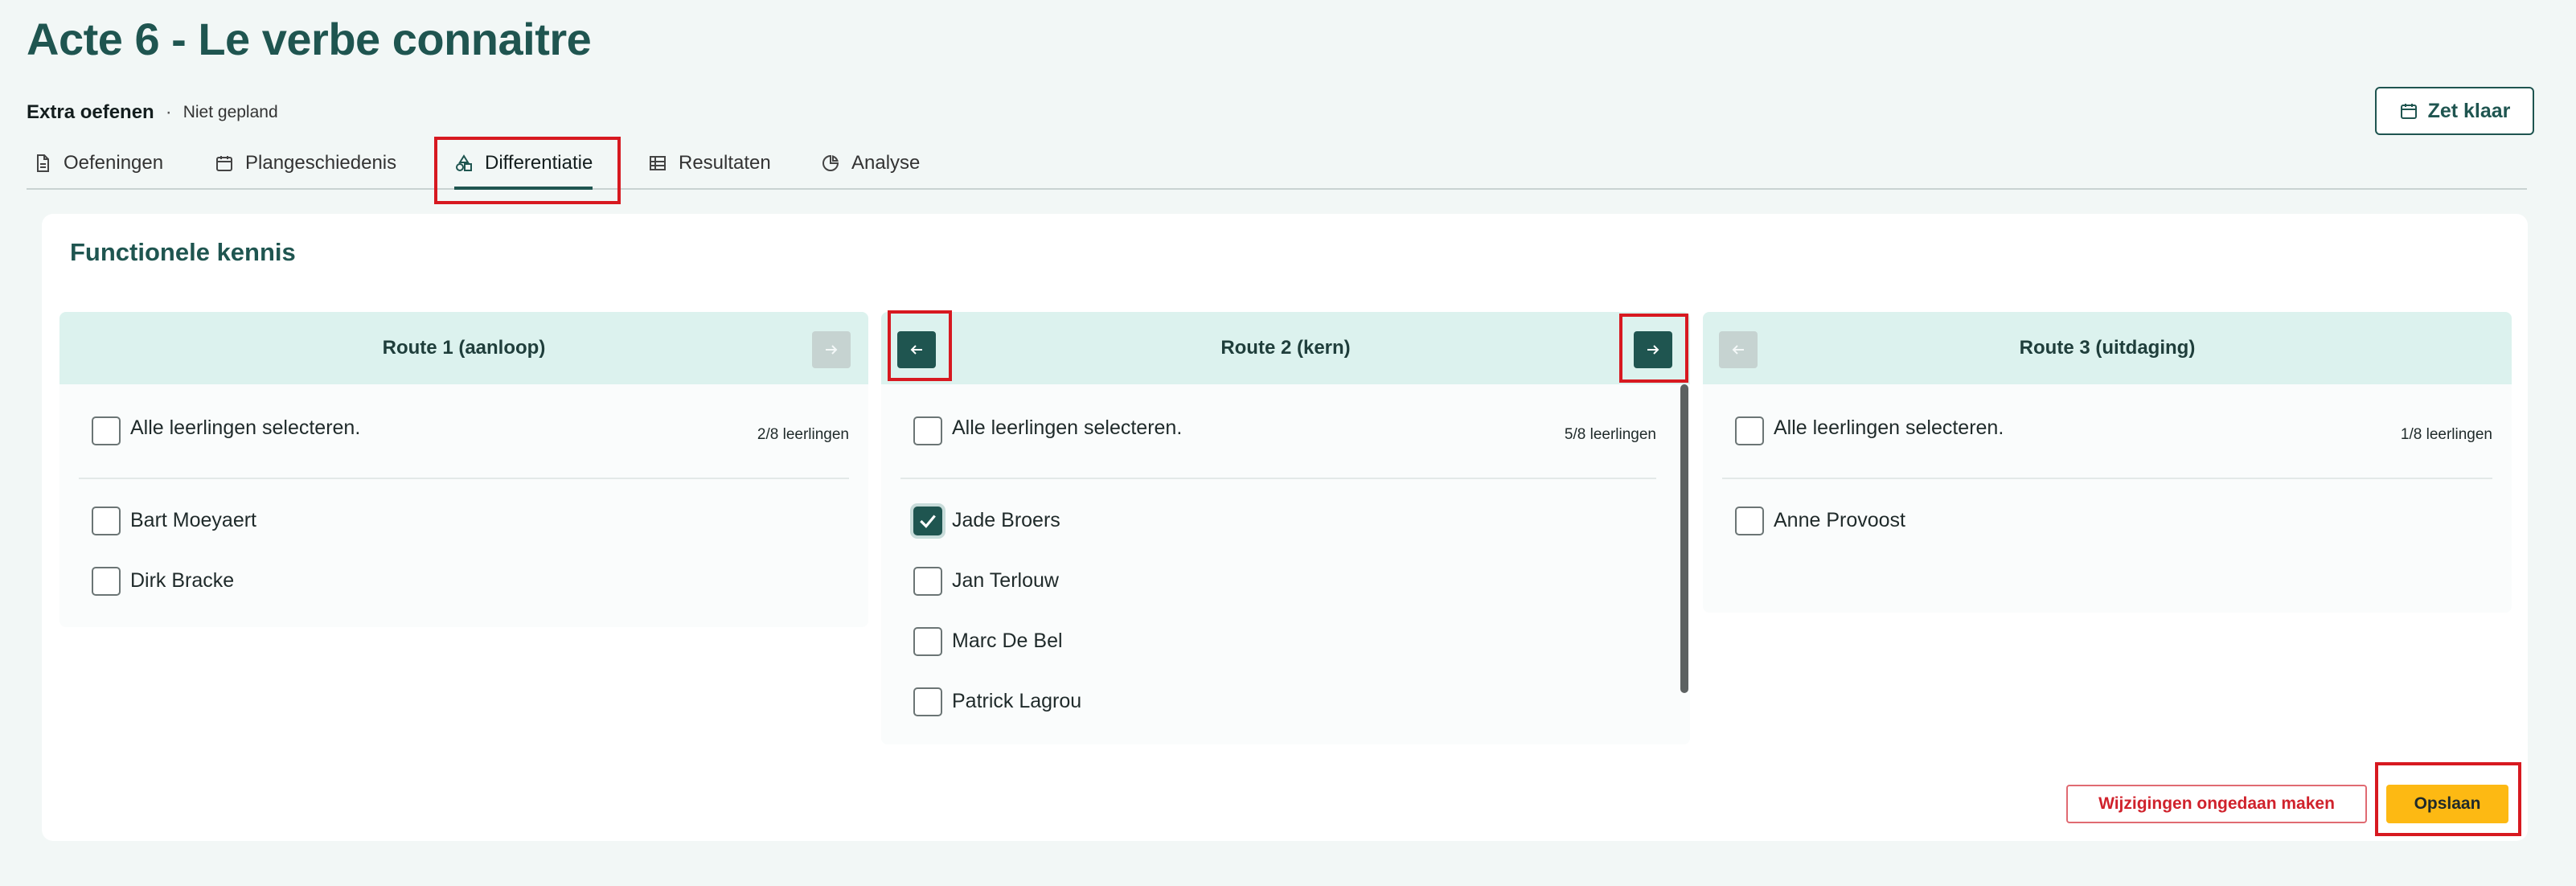 The height and width of the screenshot is (886, 2576). I want to click on subtitle: Extra oefenen · Niet gepland, so click(152, 112).